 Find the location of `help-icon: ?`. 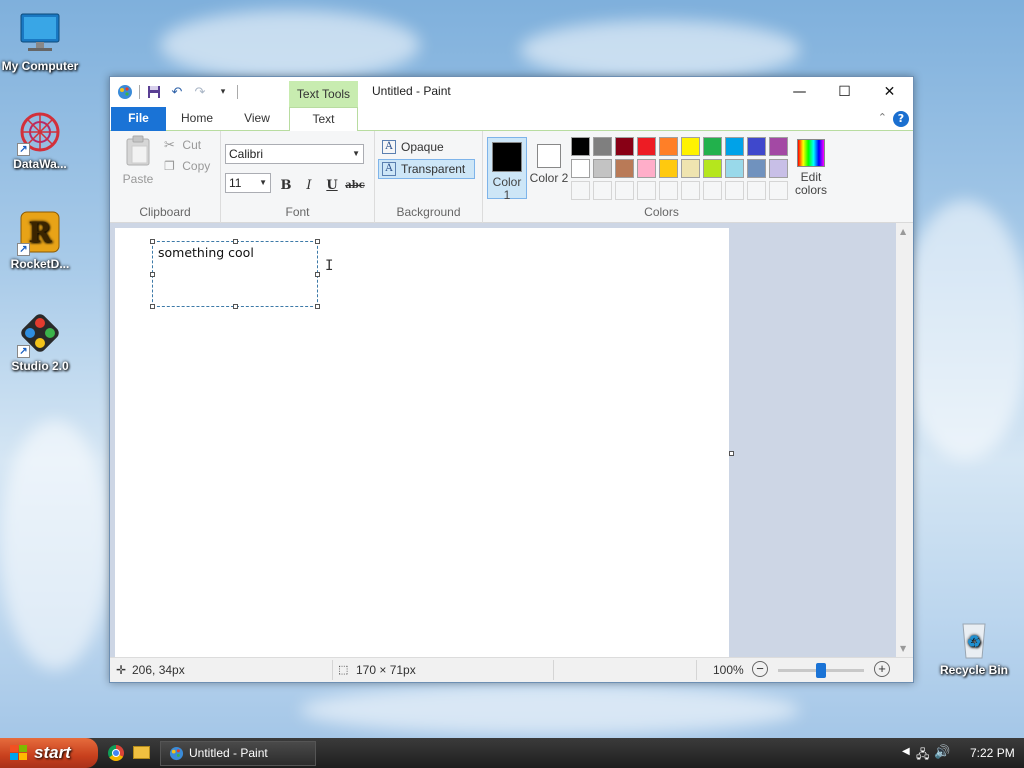

help-icon: ? is located at coordinates (901, 119).